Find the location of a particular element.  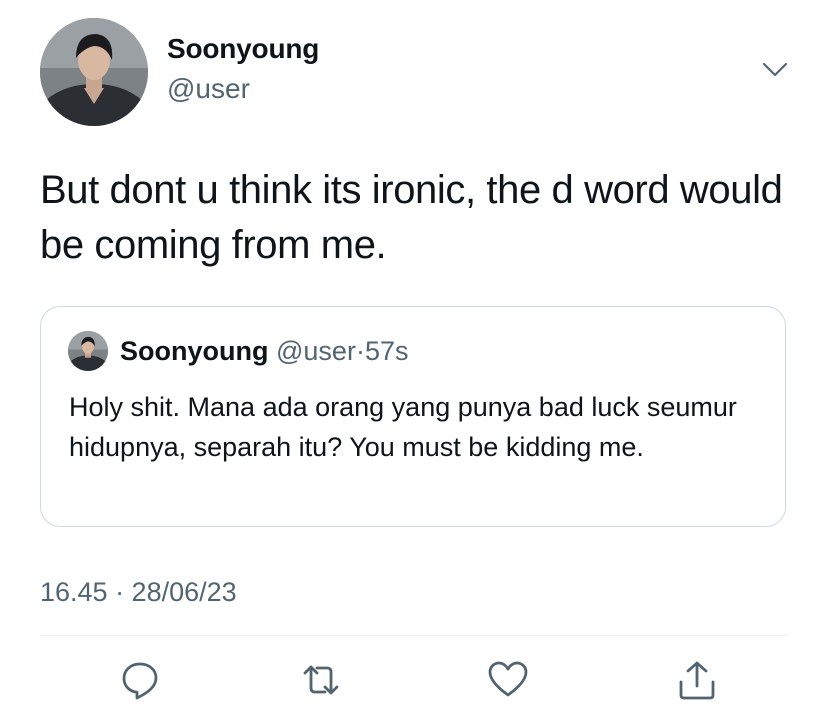

author-name: Soonyoung is located at coordinates (243, 49).